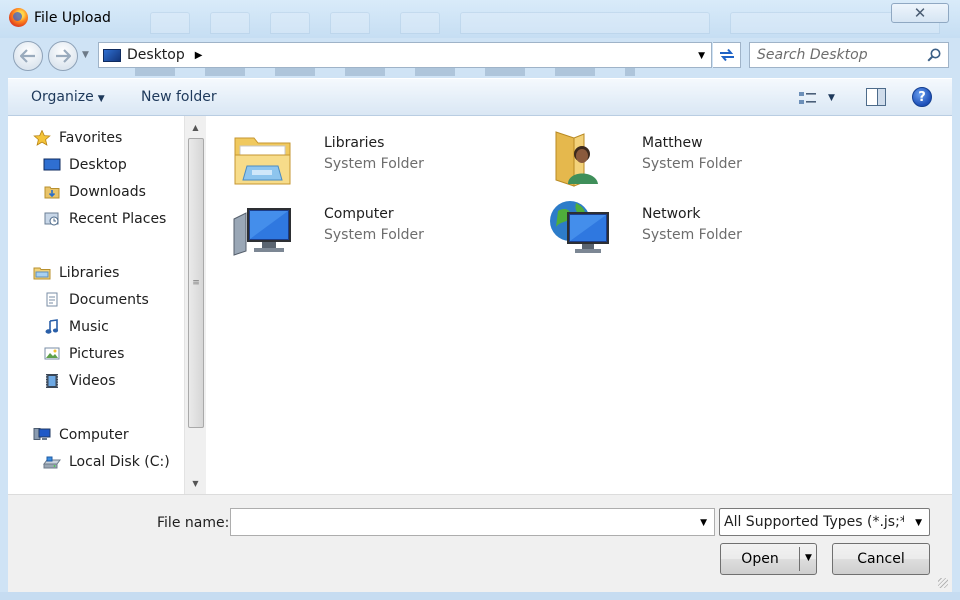 Image resolution: width=960 pixels, height=600 pixels. I want to click on item-matthew: Matthew System Folder, so click(700, 160).